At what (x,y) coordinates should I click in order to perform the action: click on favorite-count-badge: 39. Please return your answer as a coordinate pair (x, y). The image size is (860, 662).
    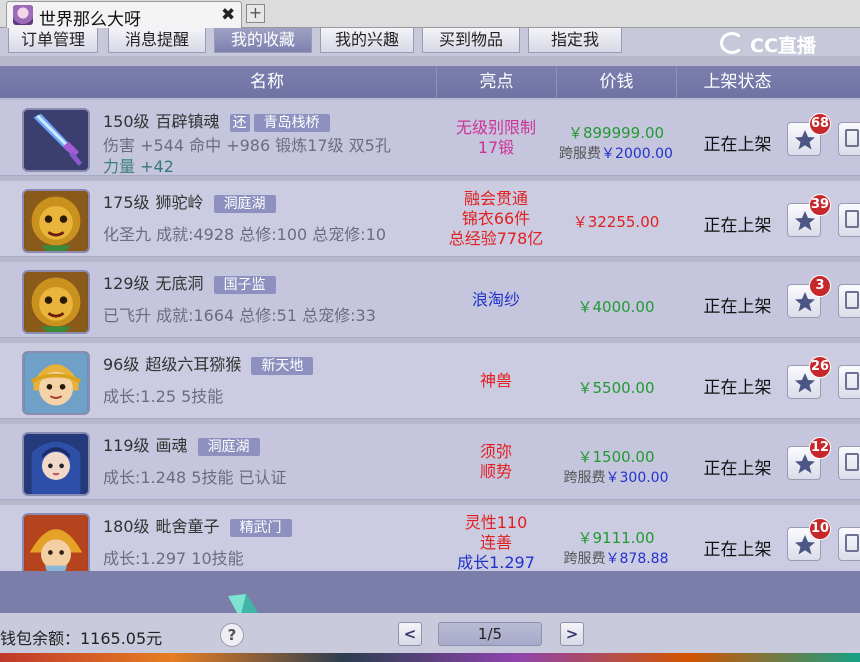
    Looking at the image, I should click on (820, 205).